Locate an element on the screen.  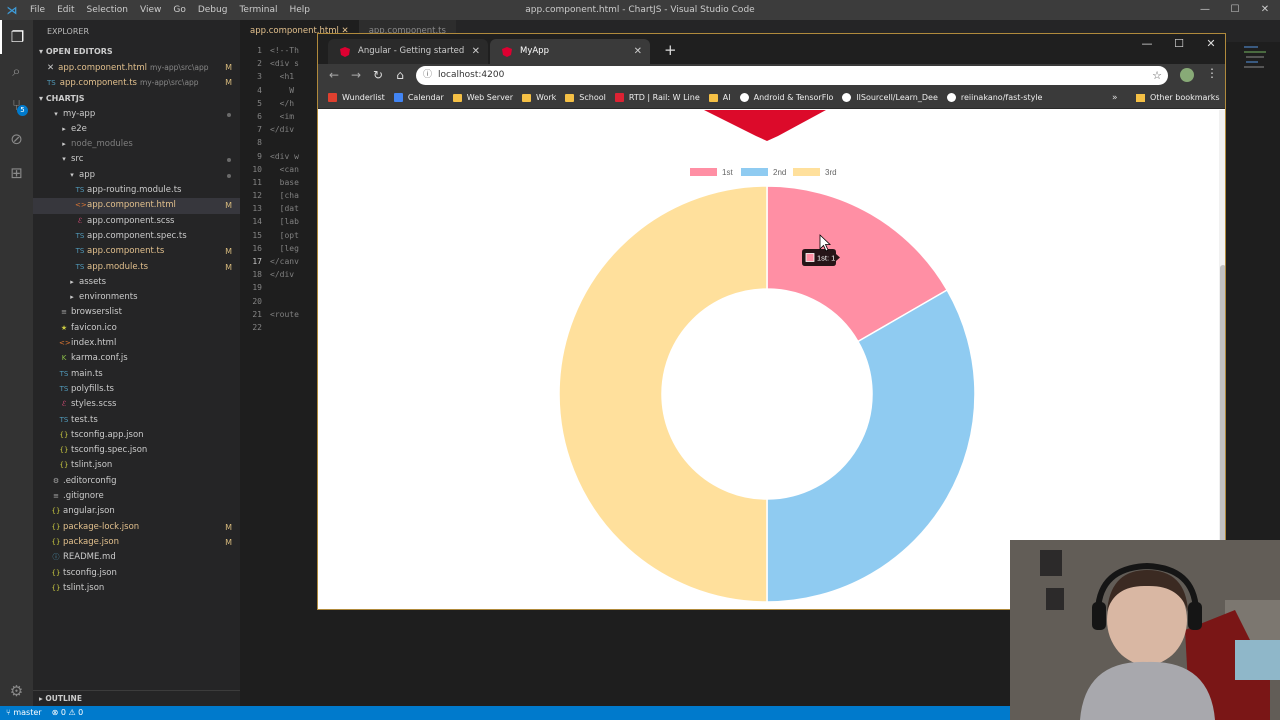
tree-file: {} package-lock.json M is located at coordinates (136, 527).